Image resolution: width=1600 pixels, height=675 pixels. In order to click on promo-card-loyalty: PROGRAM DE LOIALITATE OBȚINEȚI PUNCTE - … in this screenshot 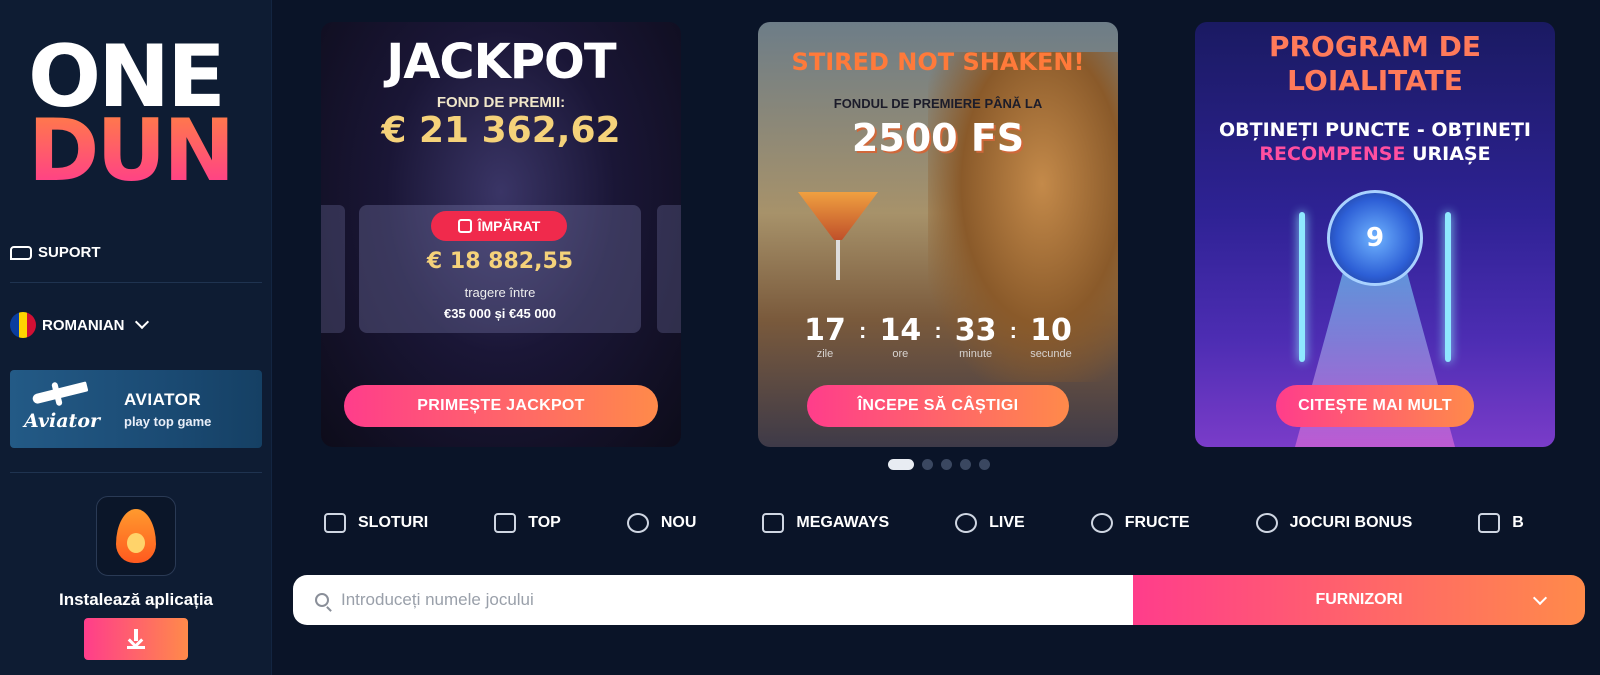, I will do `click(1375, 234)`.